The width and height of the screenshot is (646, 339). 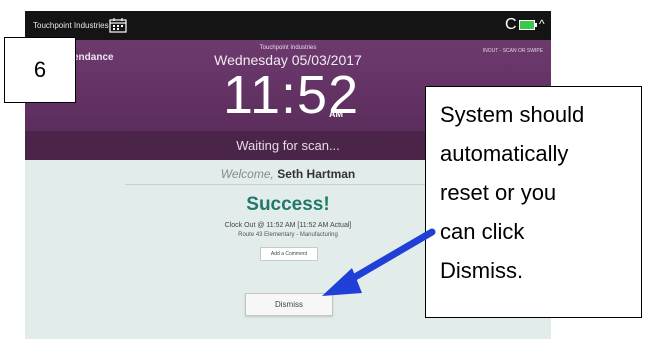 I want to click on app-name: Touchpoint Industries, so click(x=71, y=25).